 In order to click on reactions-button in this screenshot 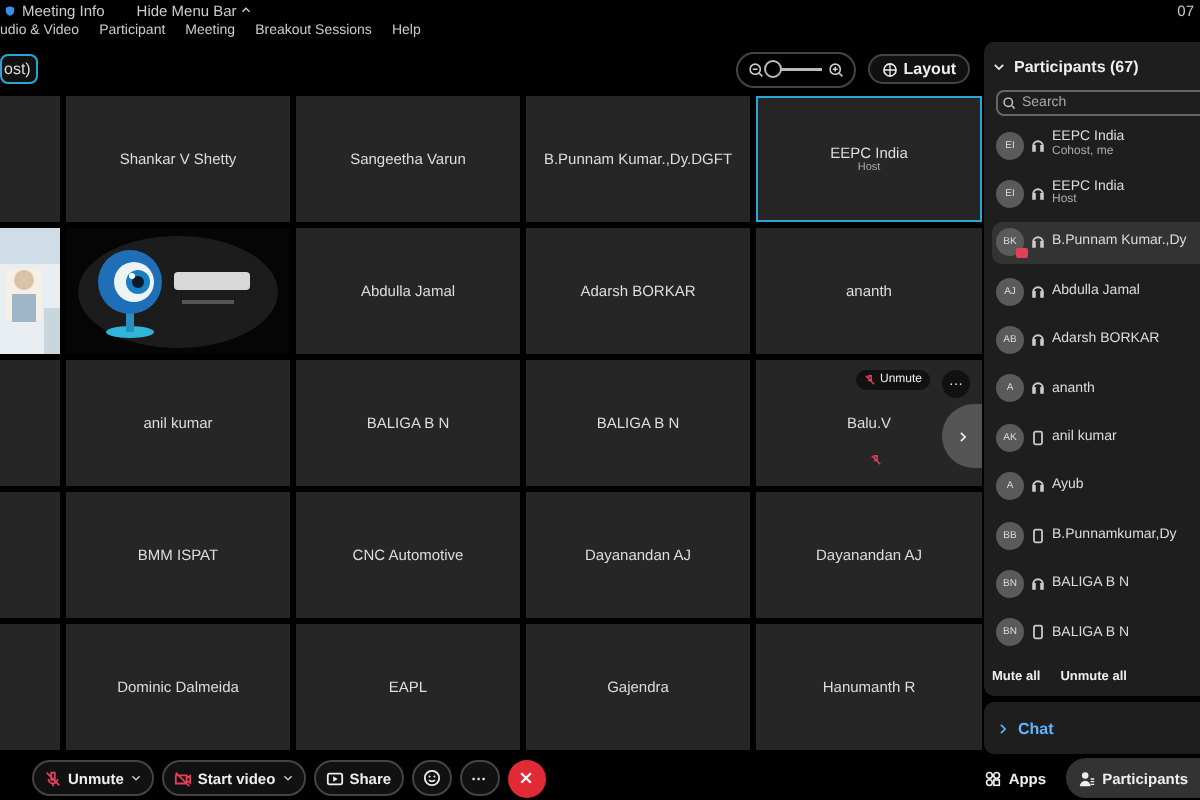, I will do `click(431, 778)`.